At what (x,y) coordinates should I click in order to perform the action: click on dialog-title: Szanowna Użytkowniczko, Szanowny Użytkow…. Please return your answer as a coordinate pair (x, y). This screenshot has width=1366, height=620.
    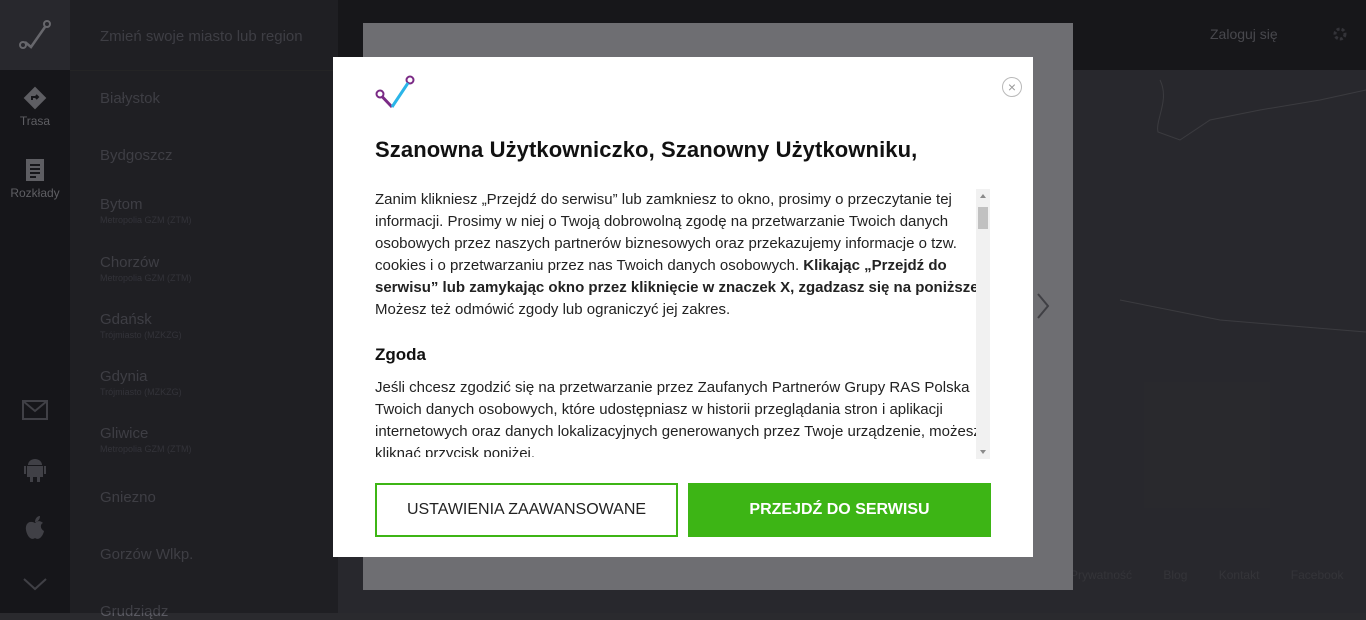
    Looking at the image, I should click on (646, 149).